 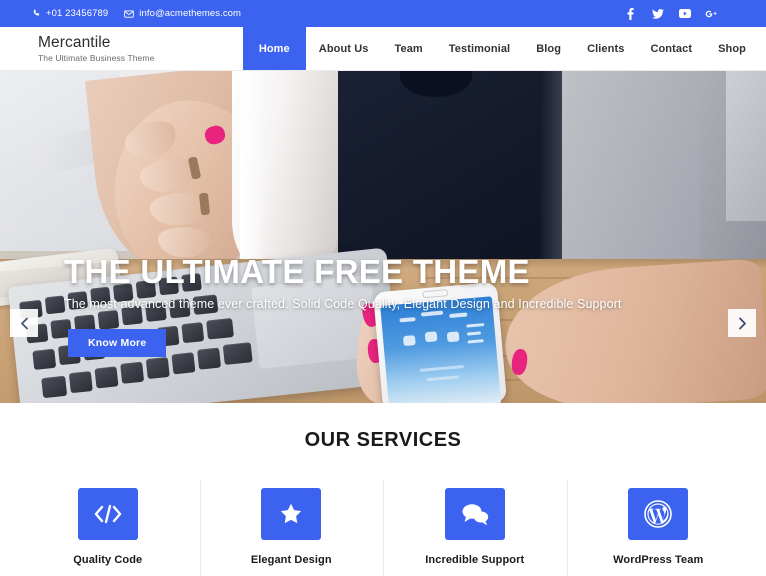 What do you see at coordinates (671, 13) in the screenshot?
I see `social-links-group` at bounding box center [671, 13].